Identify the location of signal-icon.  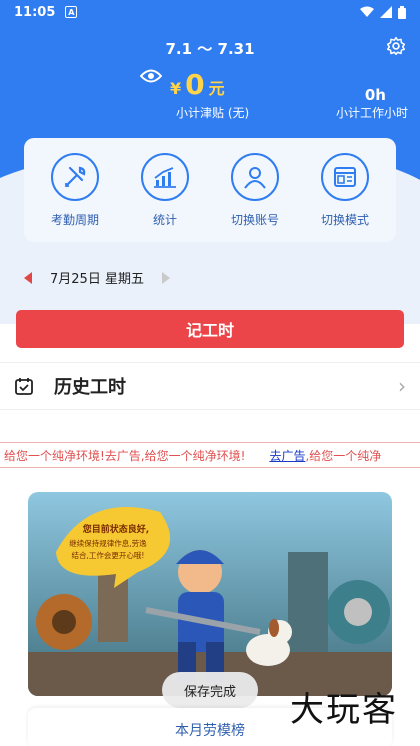
(386, 12).